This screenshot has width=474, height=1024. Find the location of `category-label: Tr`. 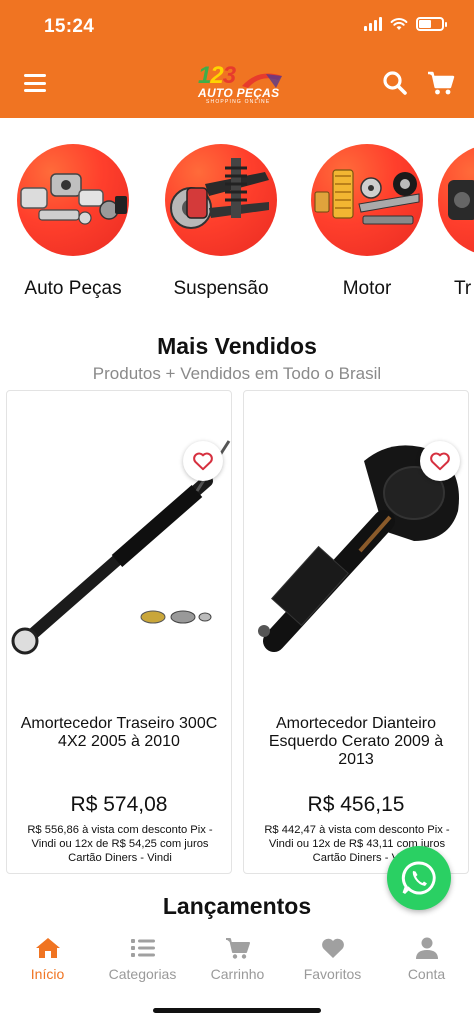

category-label: Tr is located at coordinates (463, 288).